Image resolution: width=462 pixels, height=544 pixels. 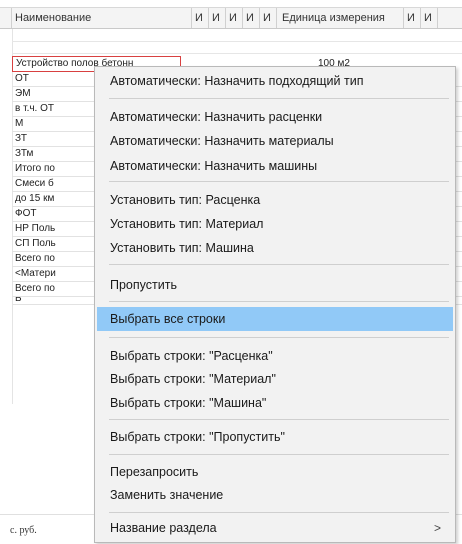 I want to click on header-unit: Единица измерения, so click(x=340, y=18).